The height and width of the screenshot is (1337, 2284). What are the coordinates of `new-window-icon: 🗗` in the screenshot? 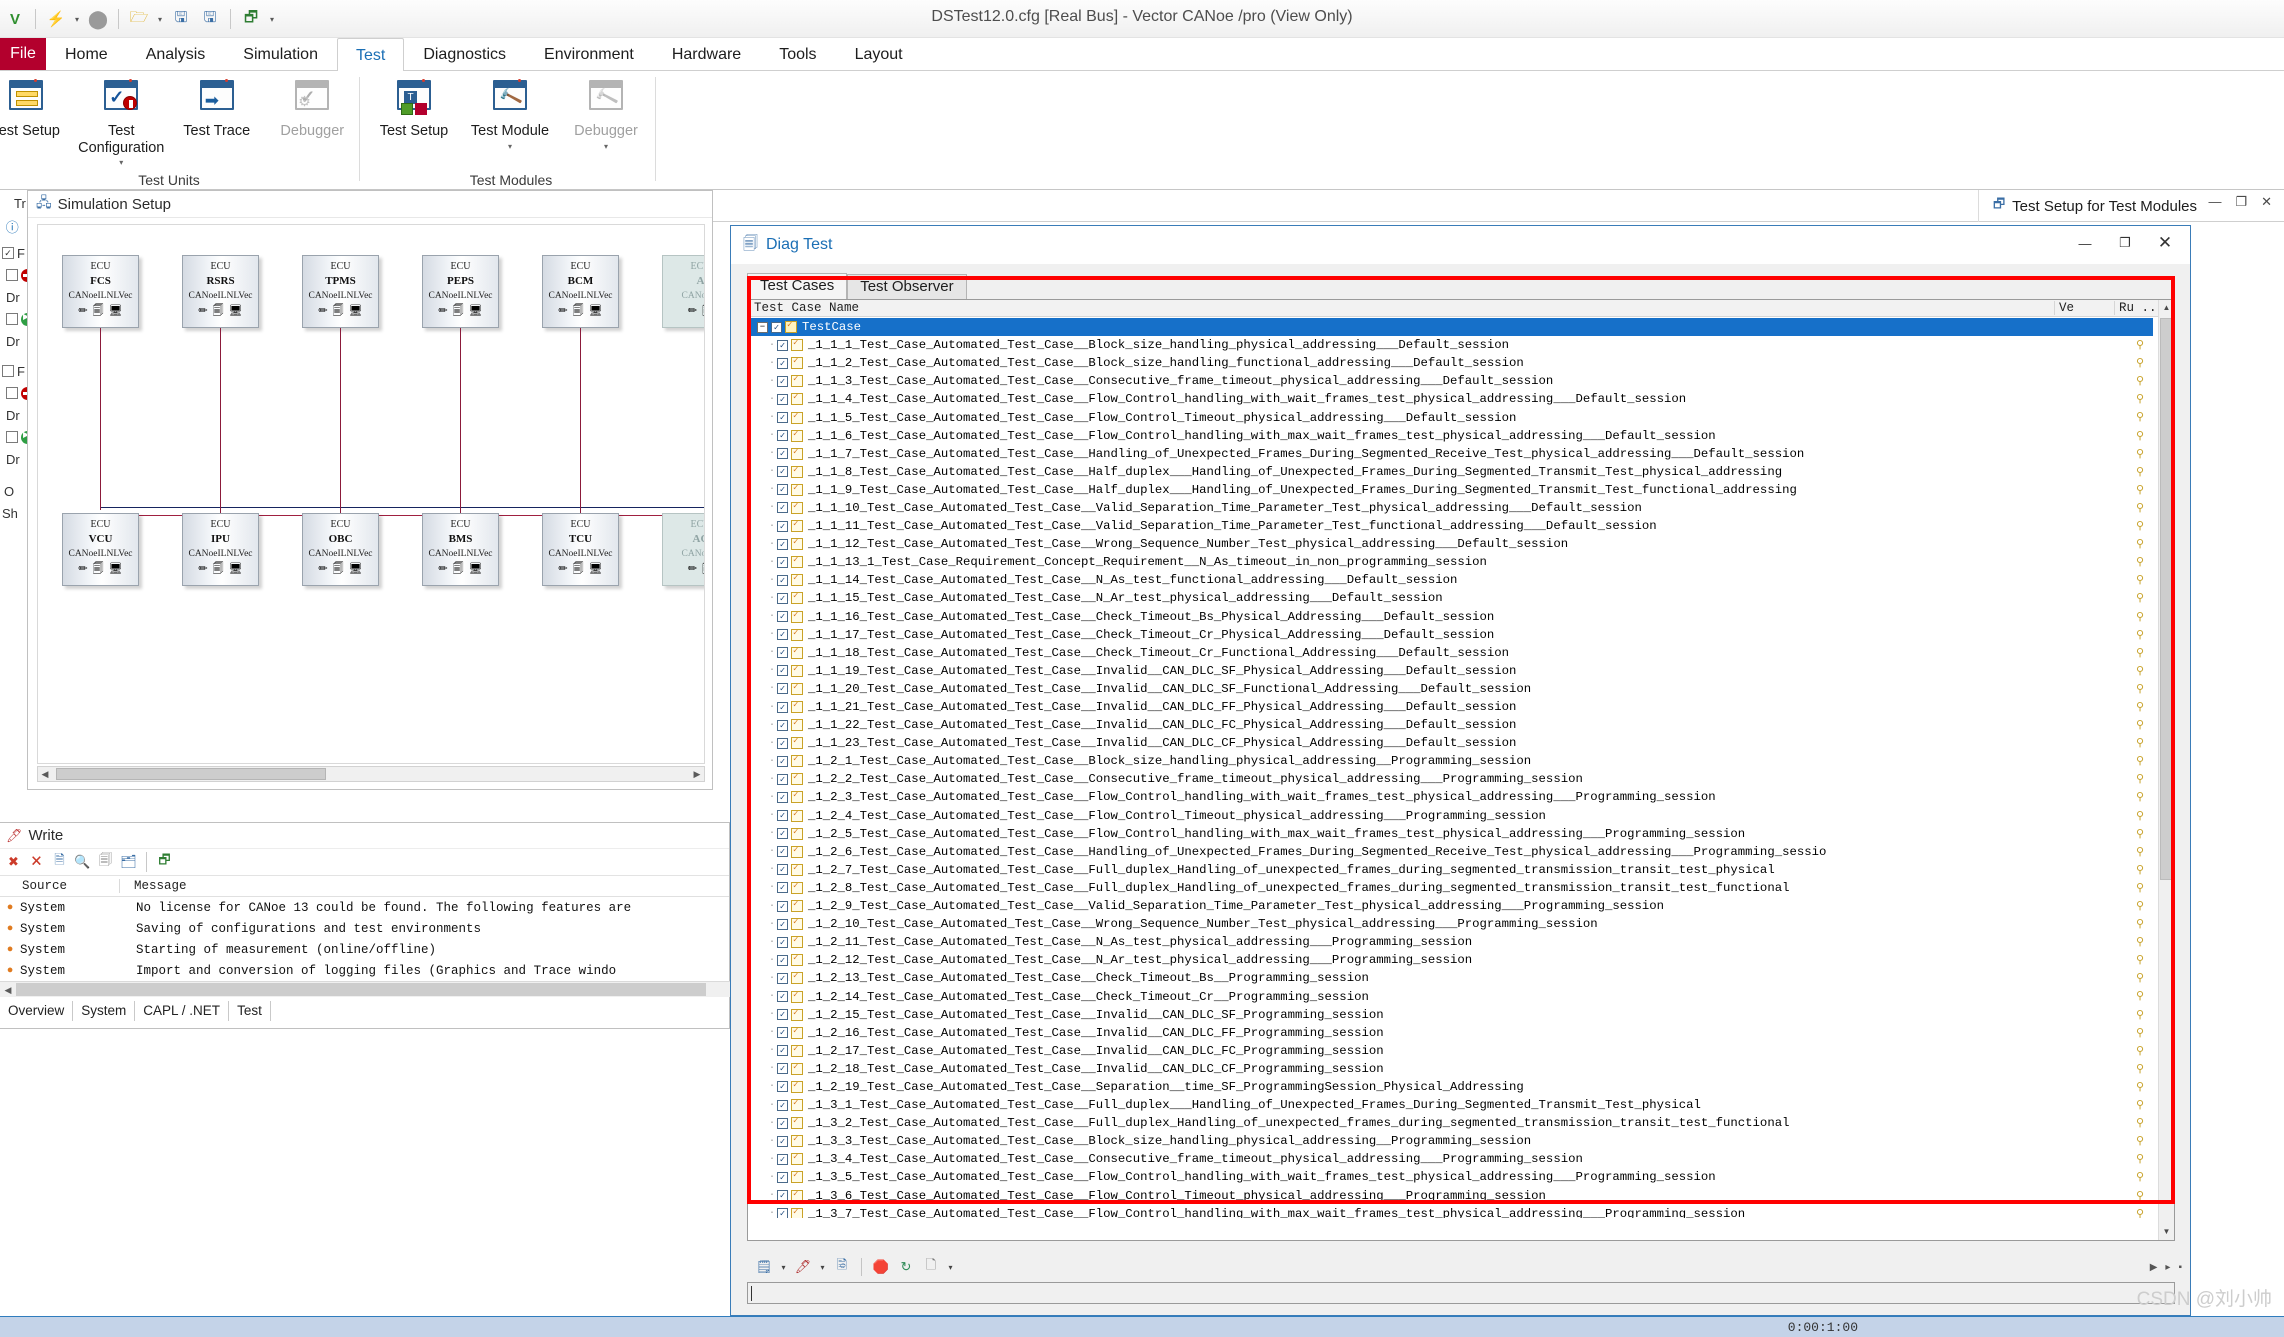 It's located at (164, 862).